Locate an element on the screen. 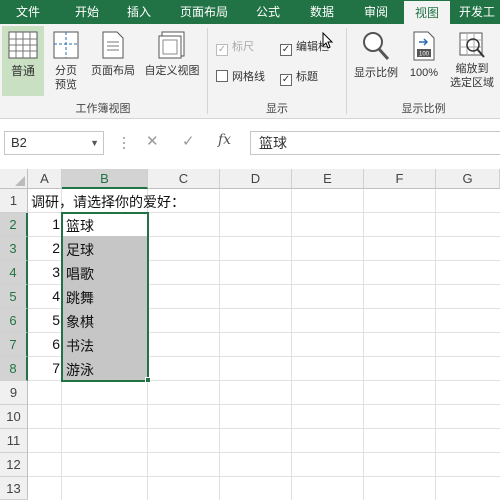 This screenshot has height=500, width=500. formula-input: 篮球 is located at coordinates (375, 143).